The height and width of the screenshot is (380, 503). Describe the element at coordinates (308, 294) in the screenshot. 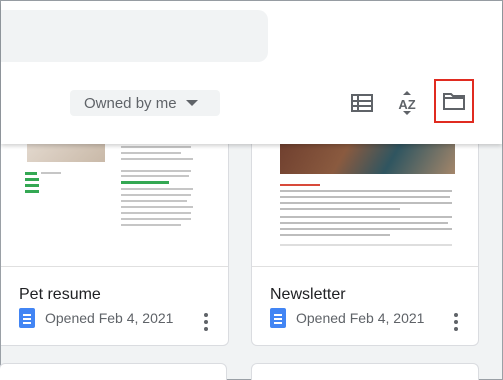

I see `file-title: Newsletter` at that location.